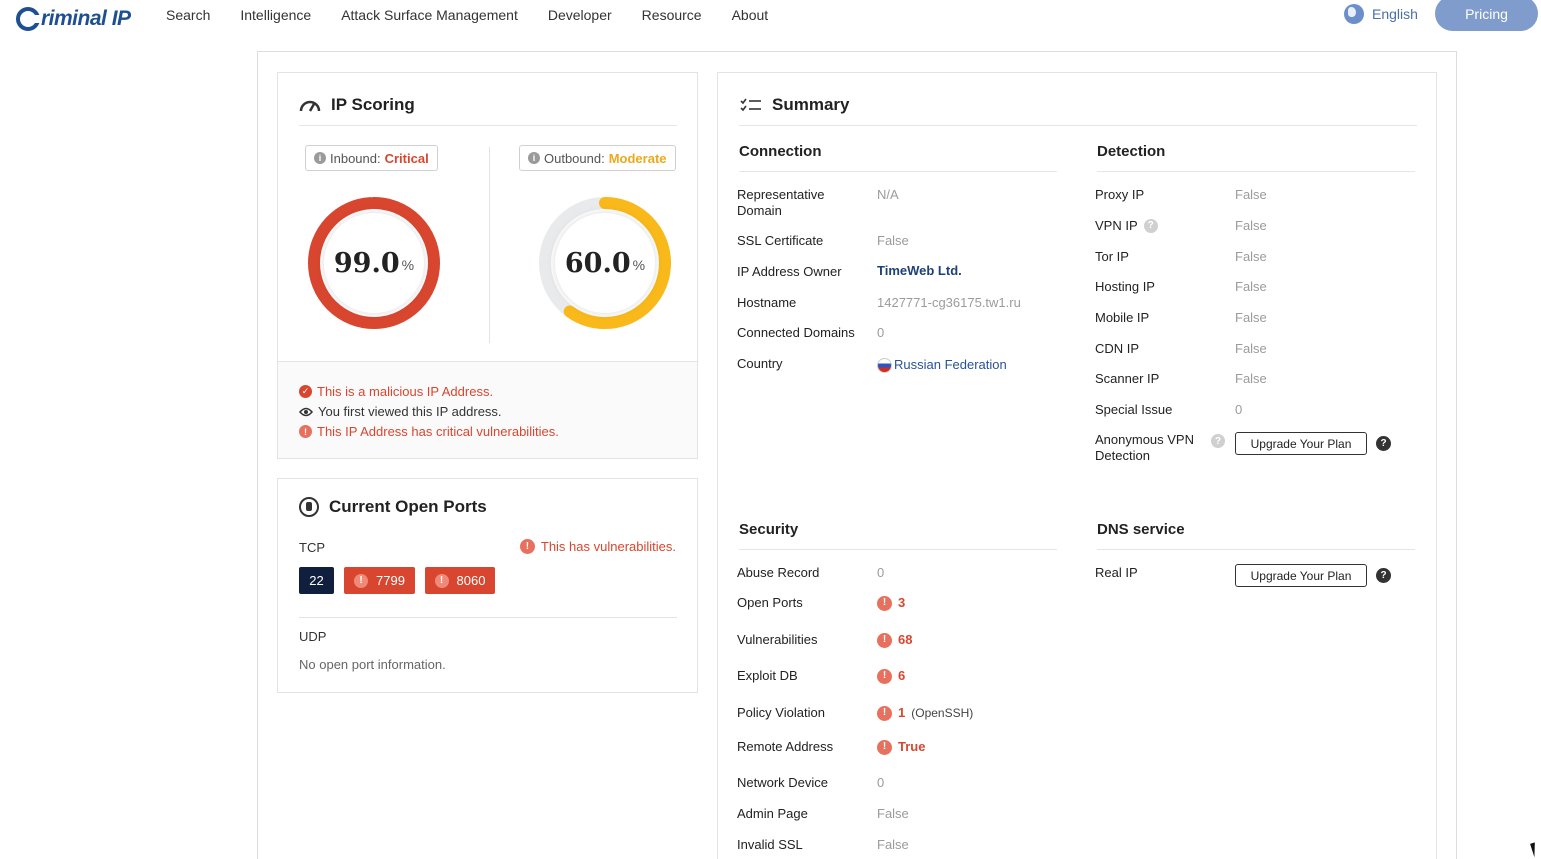 The height and width of the screenshot is (859, 1541). What do you see at coordinates (275, 15) in the screenshot?
I see `nav-intelligence: Intelligence` at bounding box center [275, 15].